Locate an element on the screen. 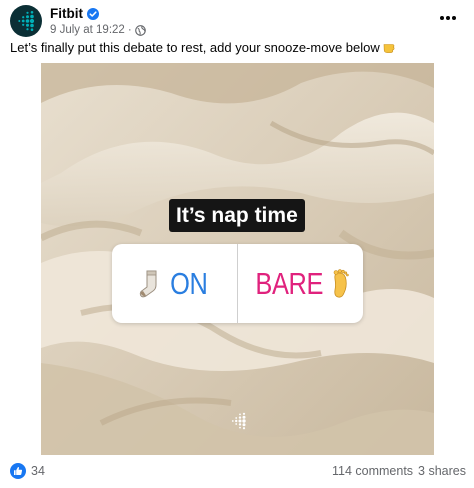 The height and width of the screenshot is (488, 474). globe-icon is located at coordinates (140, 30).